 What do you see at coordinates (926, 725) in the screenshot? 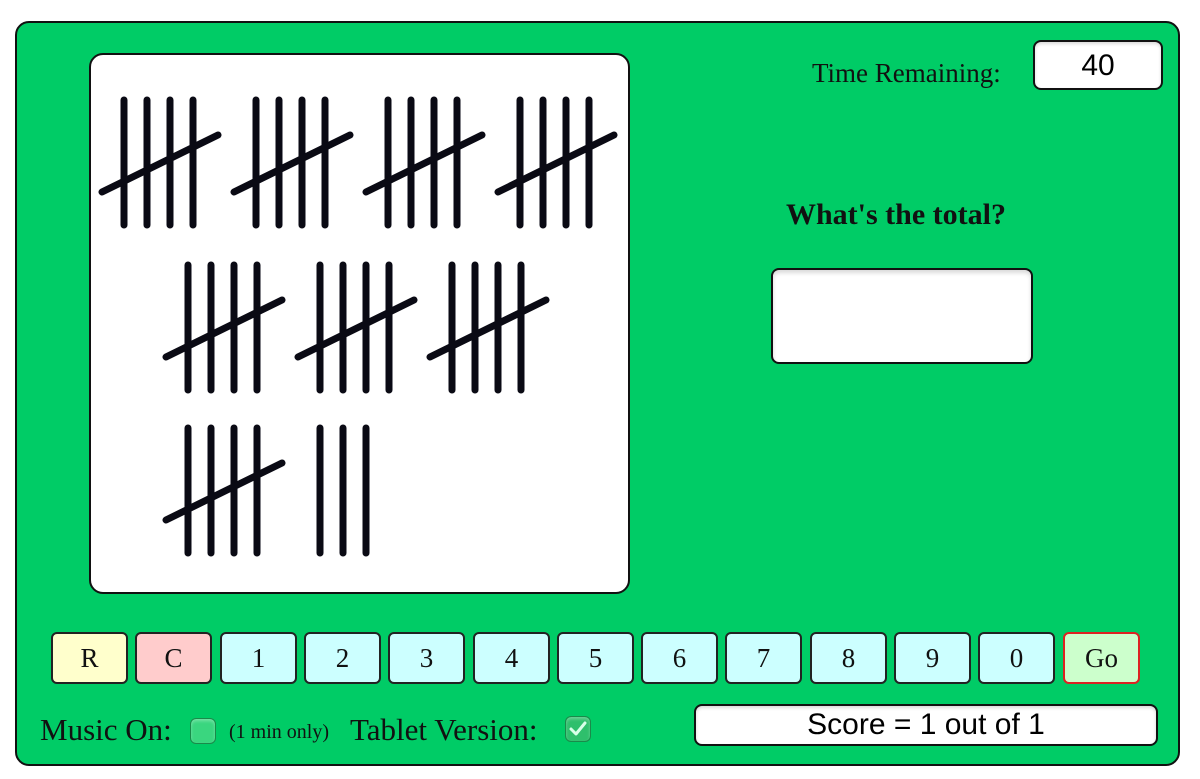
I see `score-display: Score = 1 out of 1` at bounding box center [926, 725].